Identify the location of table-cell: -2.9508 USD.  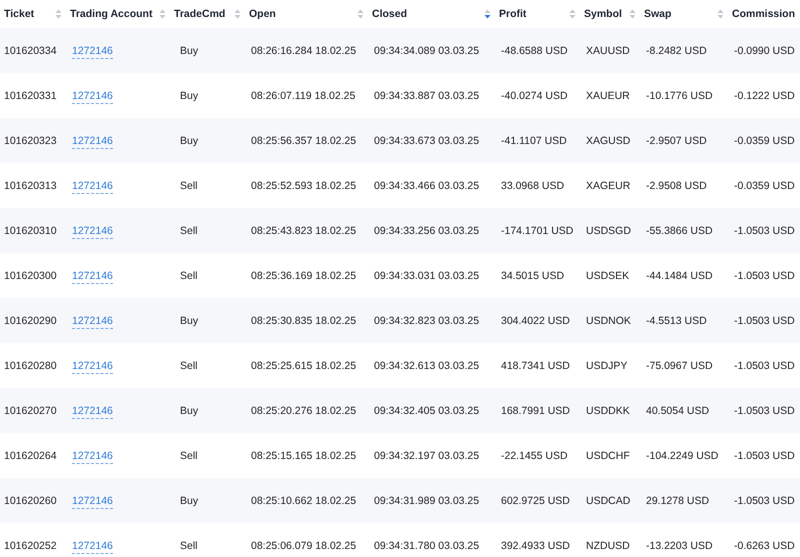
(676, 186).